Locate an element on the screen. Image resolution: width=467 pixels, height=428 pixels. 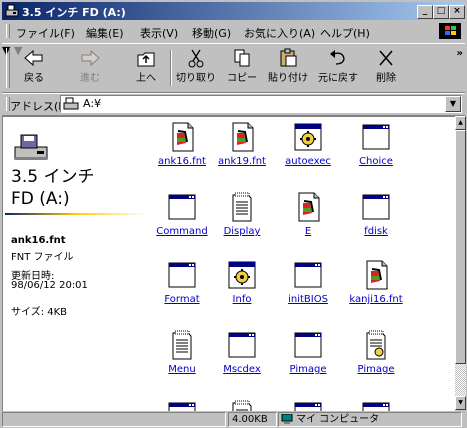
title-bar: 3.5 インチ FD (A:) _ □ × is located at coordinates (233, 11).